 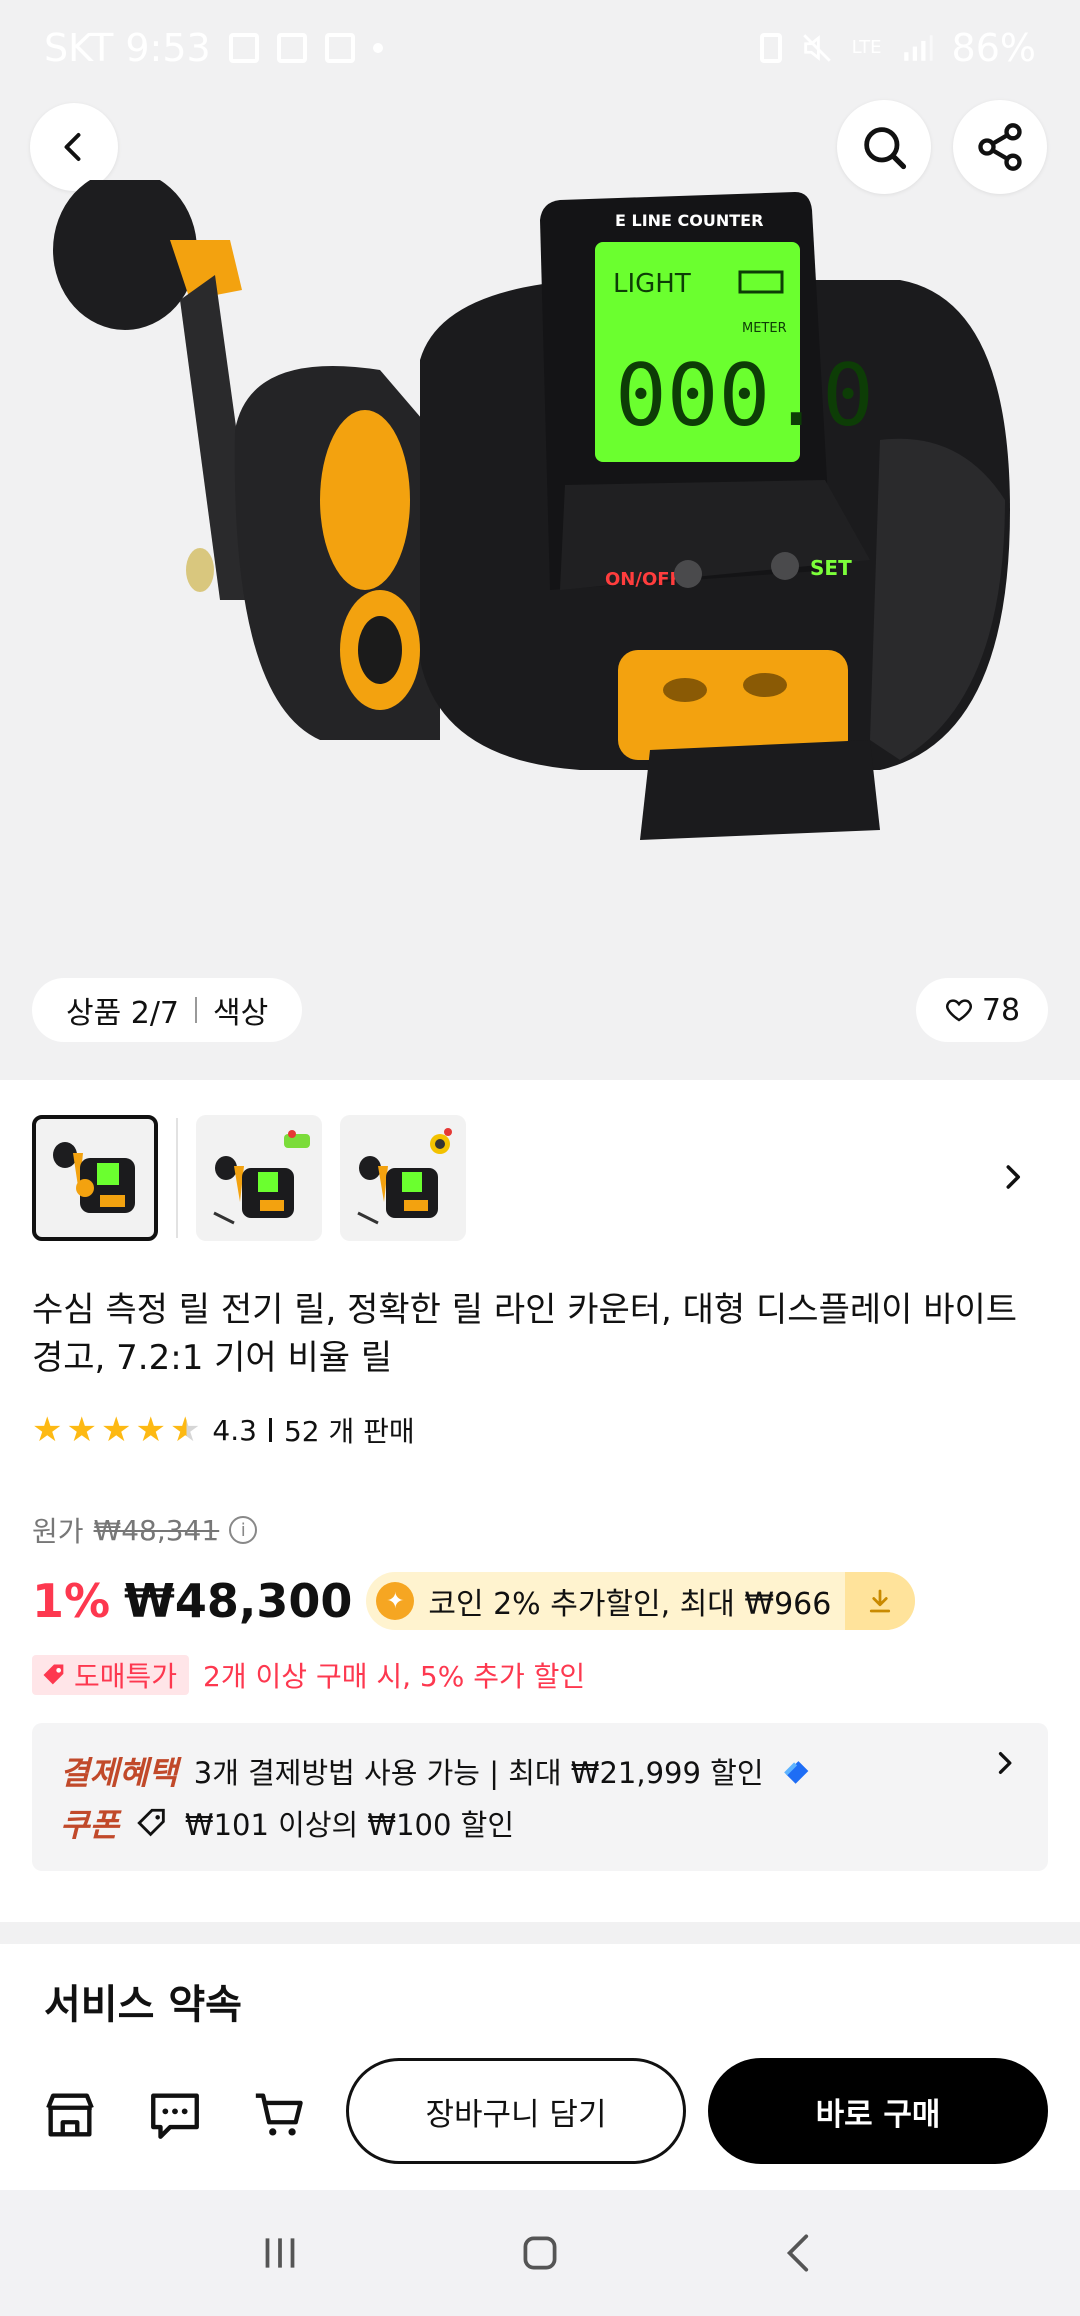 What do you see at coordinates (200, 570) in the screenshot?
I see `reel-bolt` at bounding box center [200, 570].